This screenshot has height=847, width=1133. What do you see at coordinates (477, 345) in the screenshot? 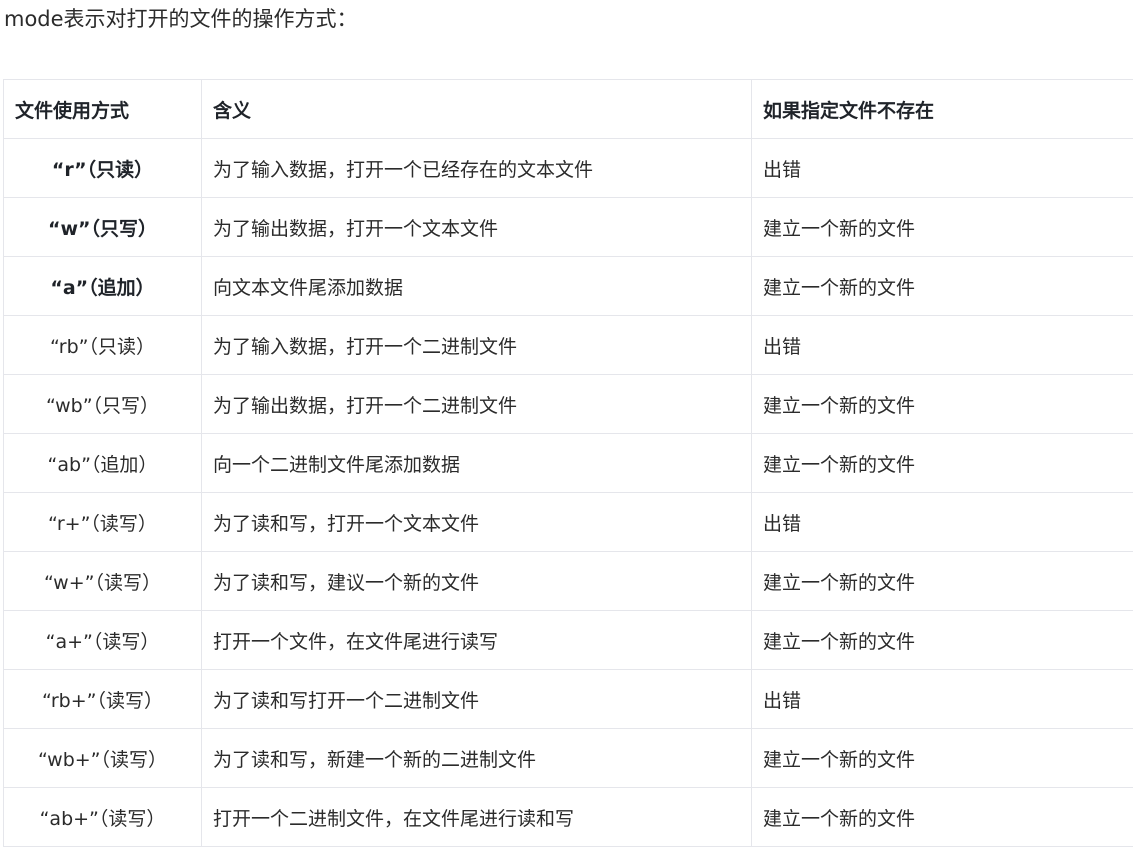
I see `meaning-cell: 为了输入数据，打开一个二进制文件` at bounding box center [477, 345].